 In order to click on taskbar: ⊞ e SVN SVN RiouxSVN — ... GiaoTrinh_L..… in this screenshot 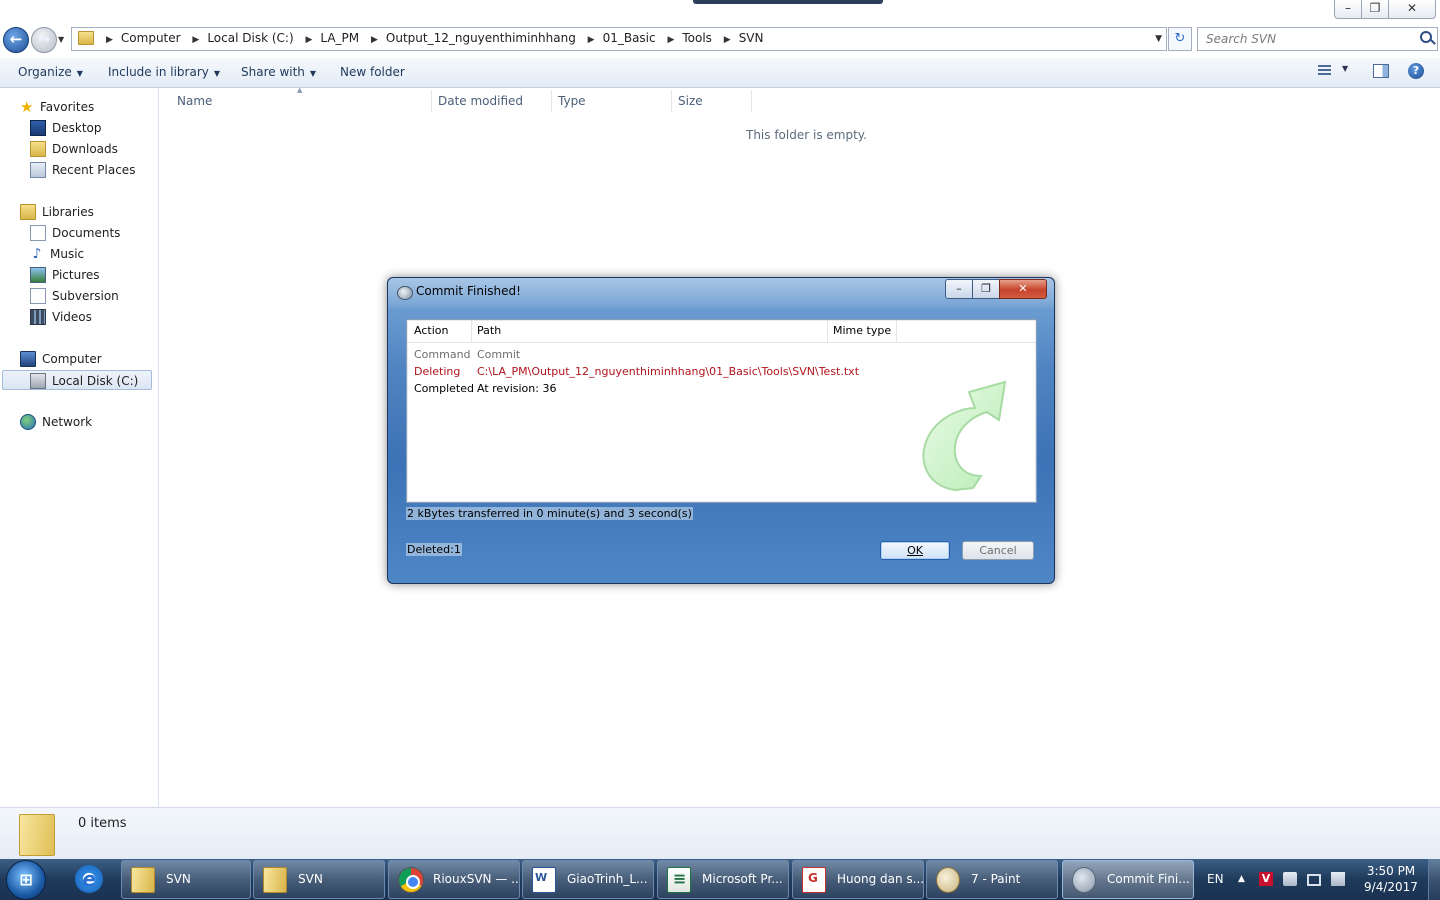, I will do `click(720, 879)`.